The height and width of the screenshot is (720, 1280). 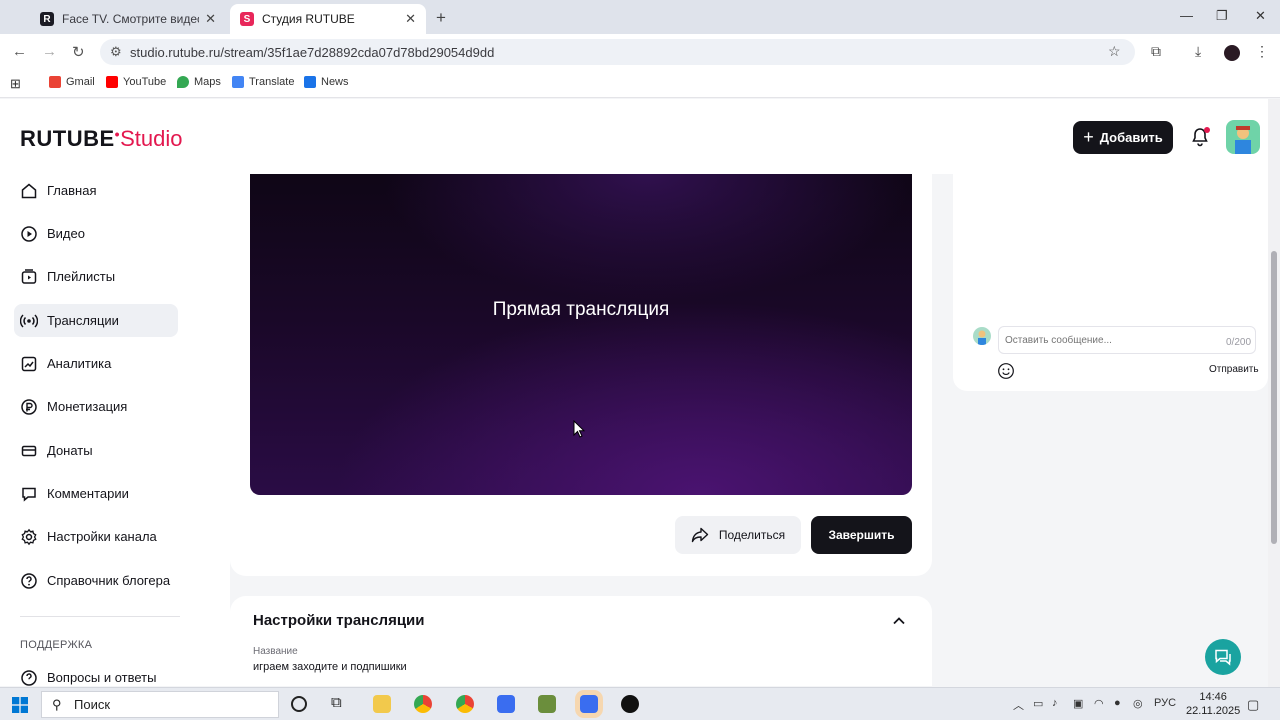 I want to click on obs-icon, so click(x=630, y=704).